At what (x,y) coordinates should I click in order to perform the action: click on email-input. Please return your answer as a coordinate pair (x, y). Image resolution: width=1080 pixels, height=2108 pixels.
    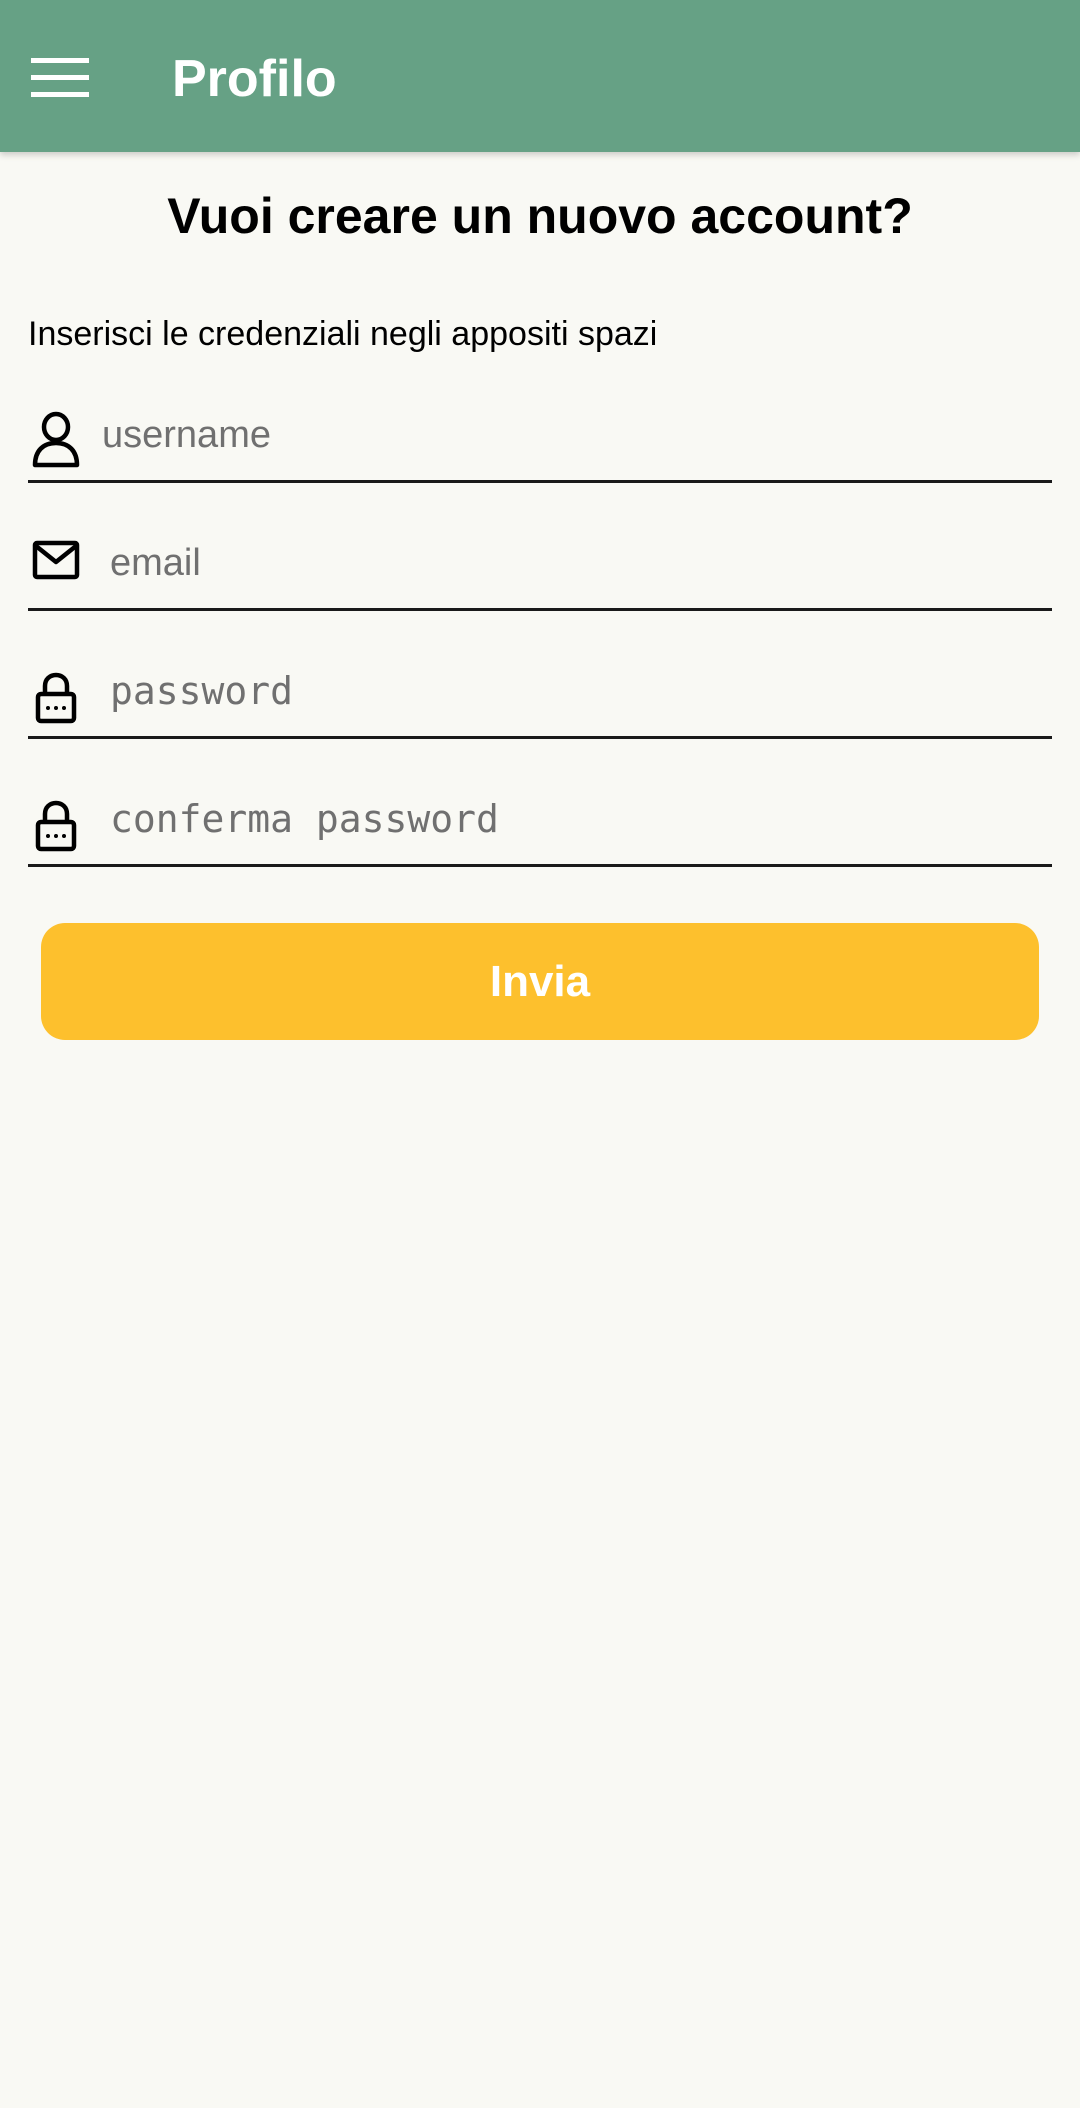
    Looking at the image, I should click on (560, 563).